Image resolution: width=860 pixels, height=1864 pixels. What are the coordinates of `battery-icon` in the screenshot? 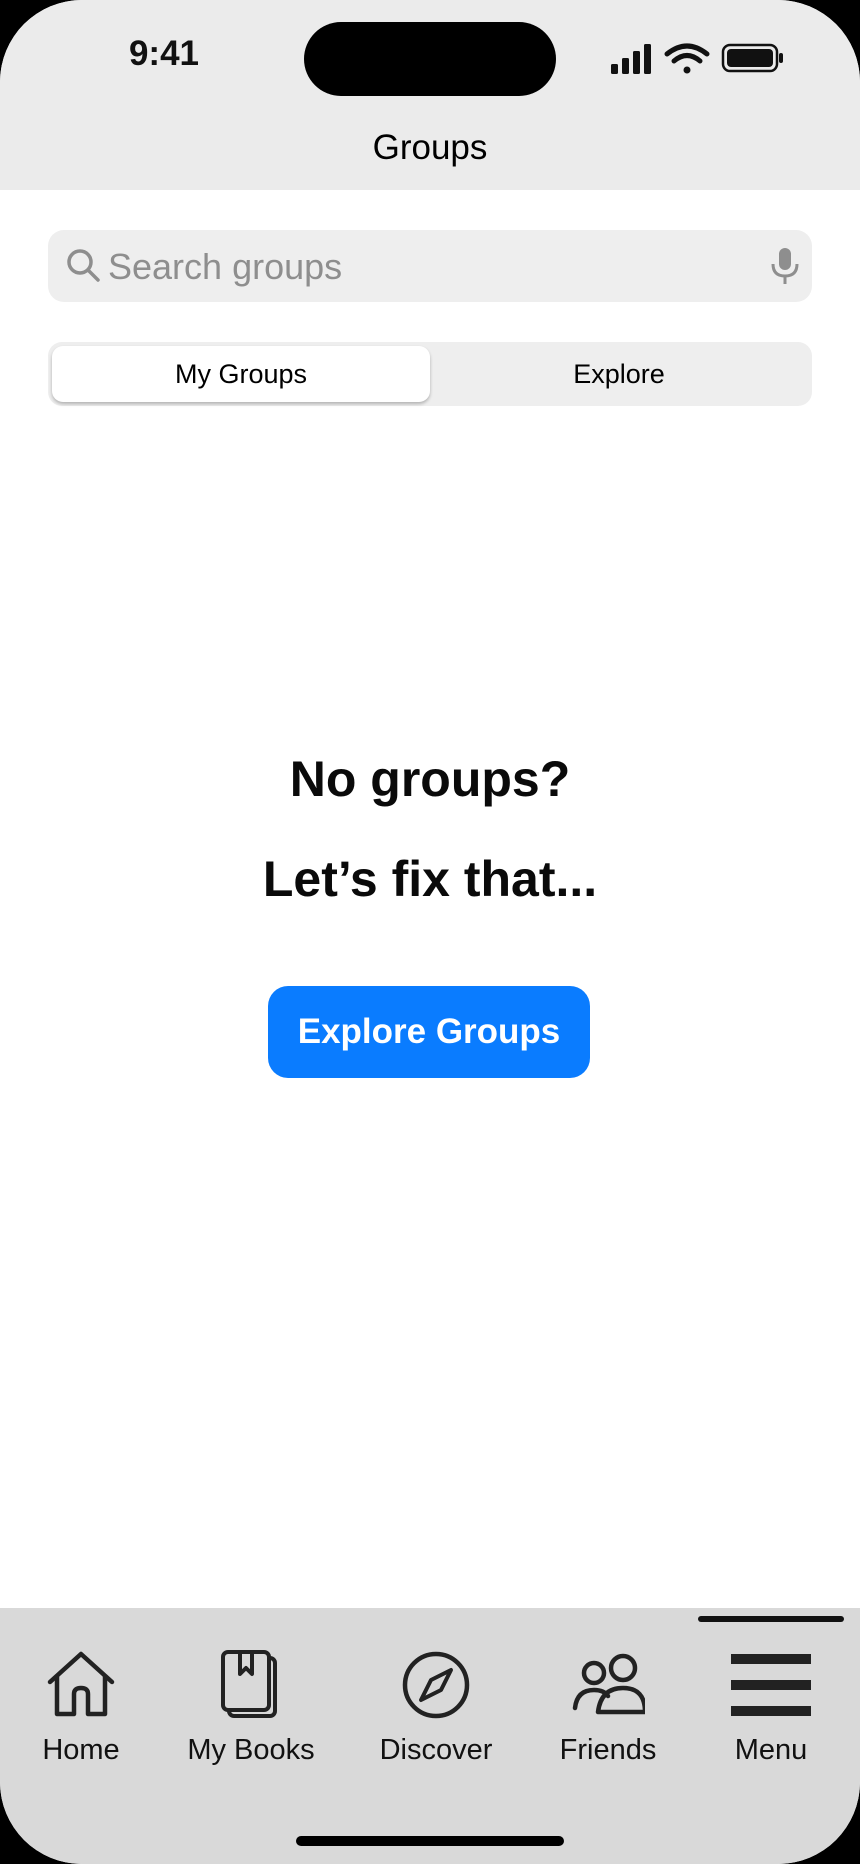 It's located at (752, 58).